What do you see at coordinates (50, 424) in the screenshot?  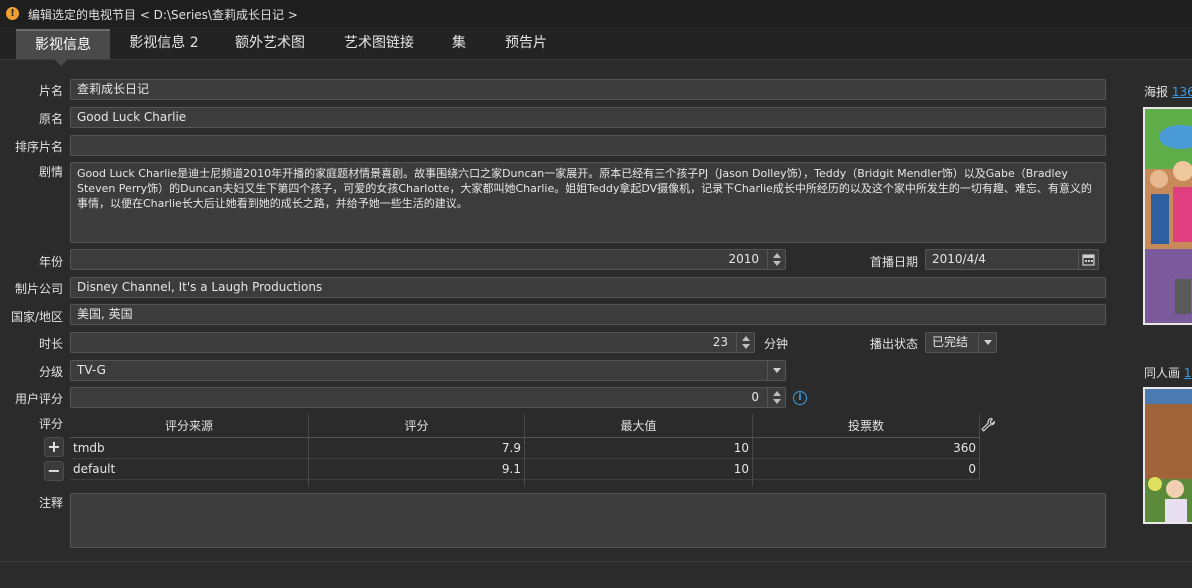 I see `ratings-label: 评分` at bounding box center [50, 424].